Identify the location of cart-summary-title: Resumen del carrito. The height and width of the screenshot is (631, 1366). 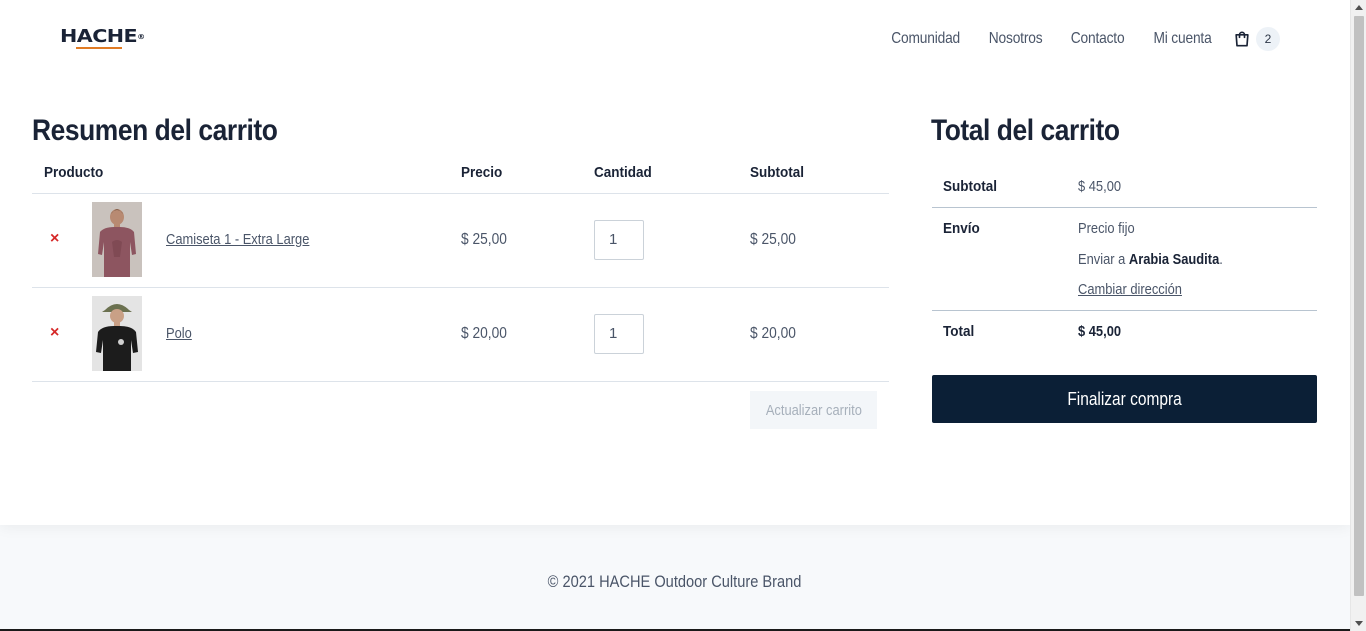
(155, 130).